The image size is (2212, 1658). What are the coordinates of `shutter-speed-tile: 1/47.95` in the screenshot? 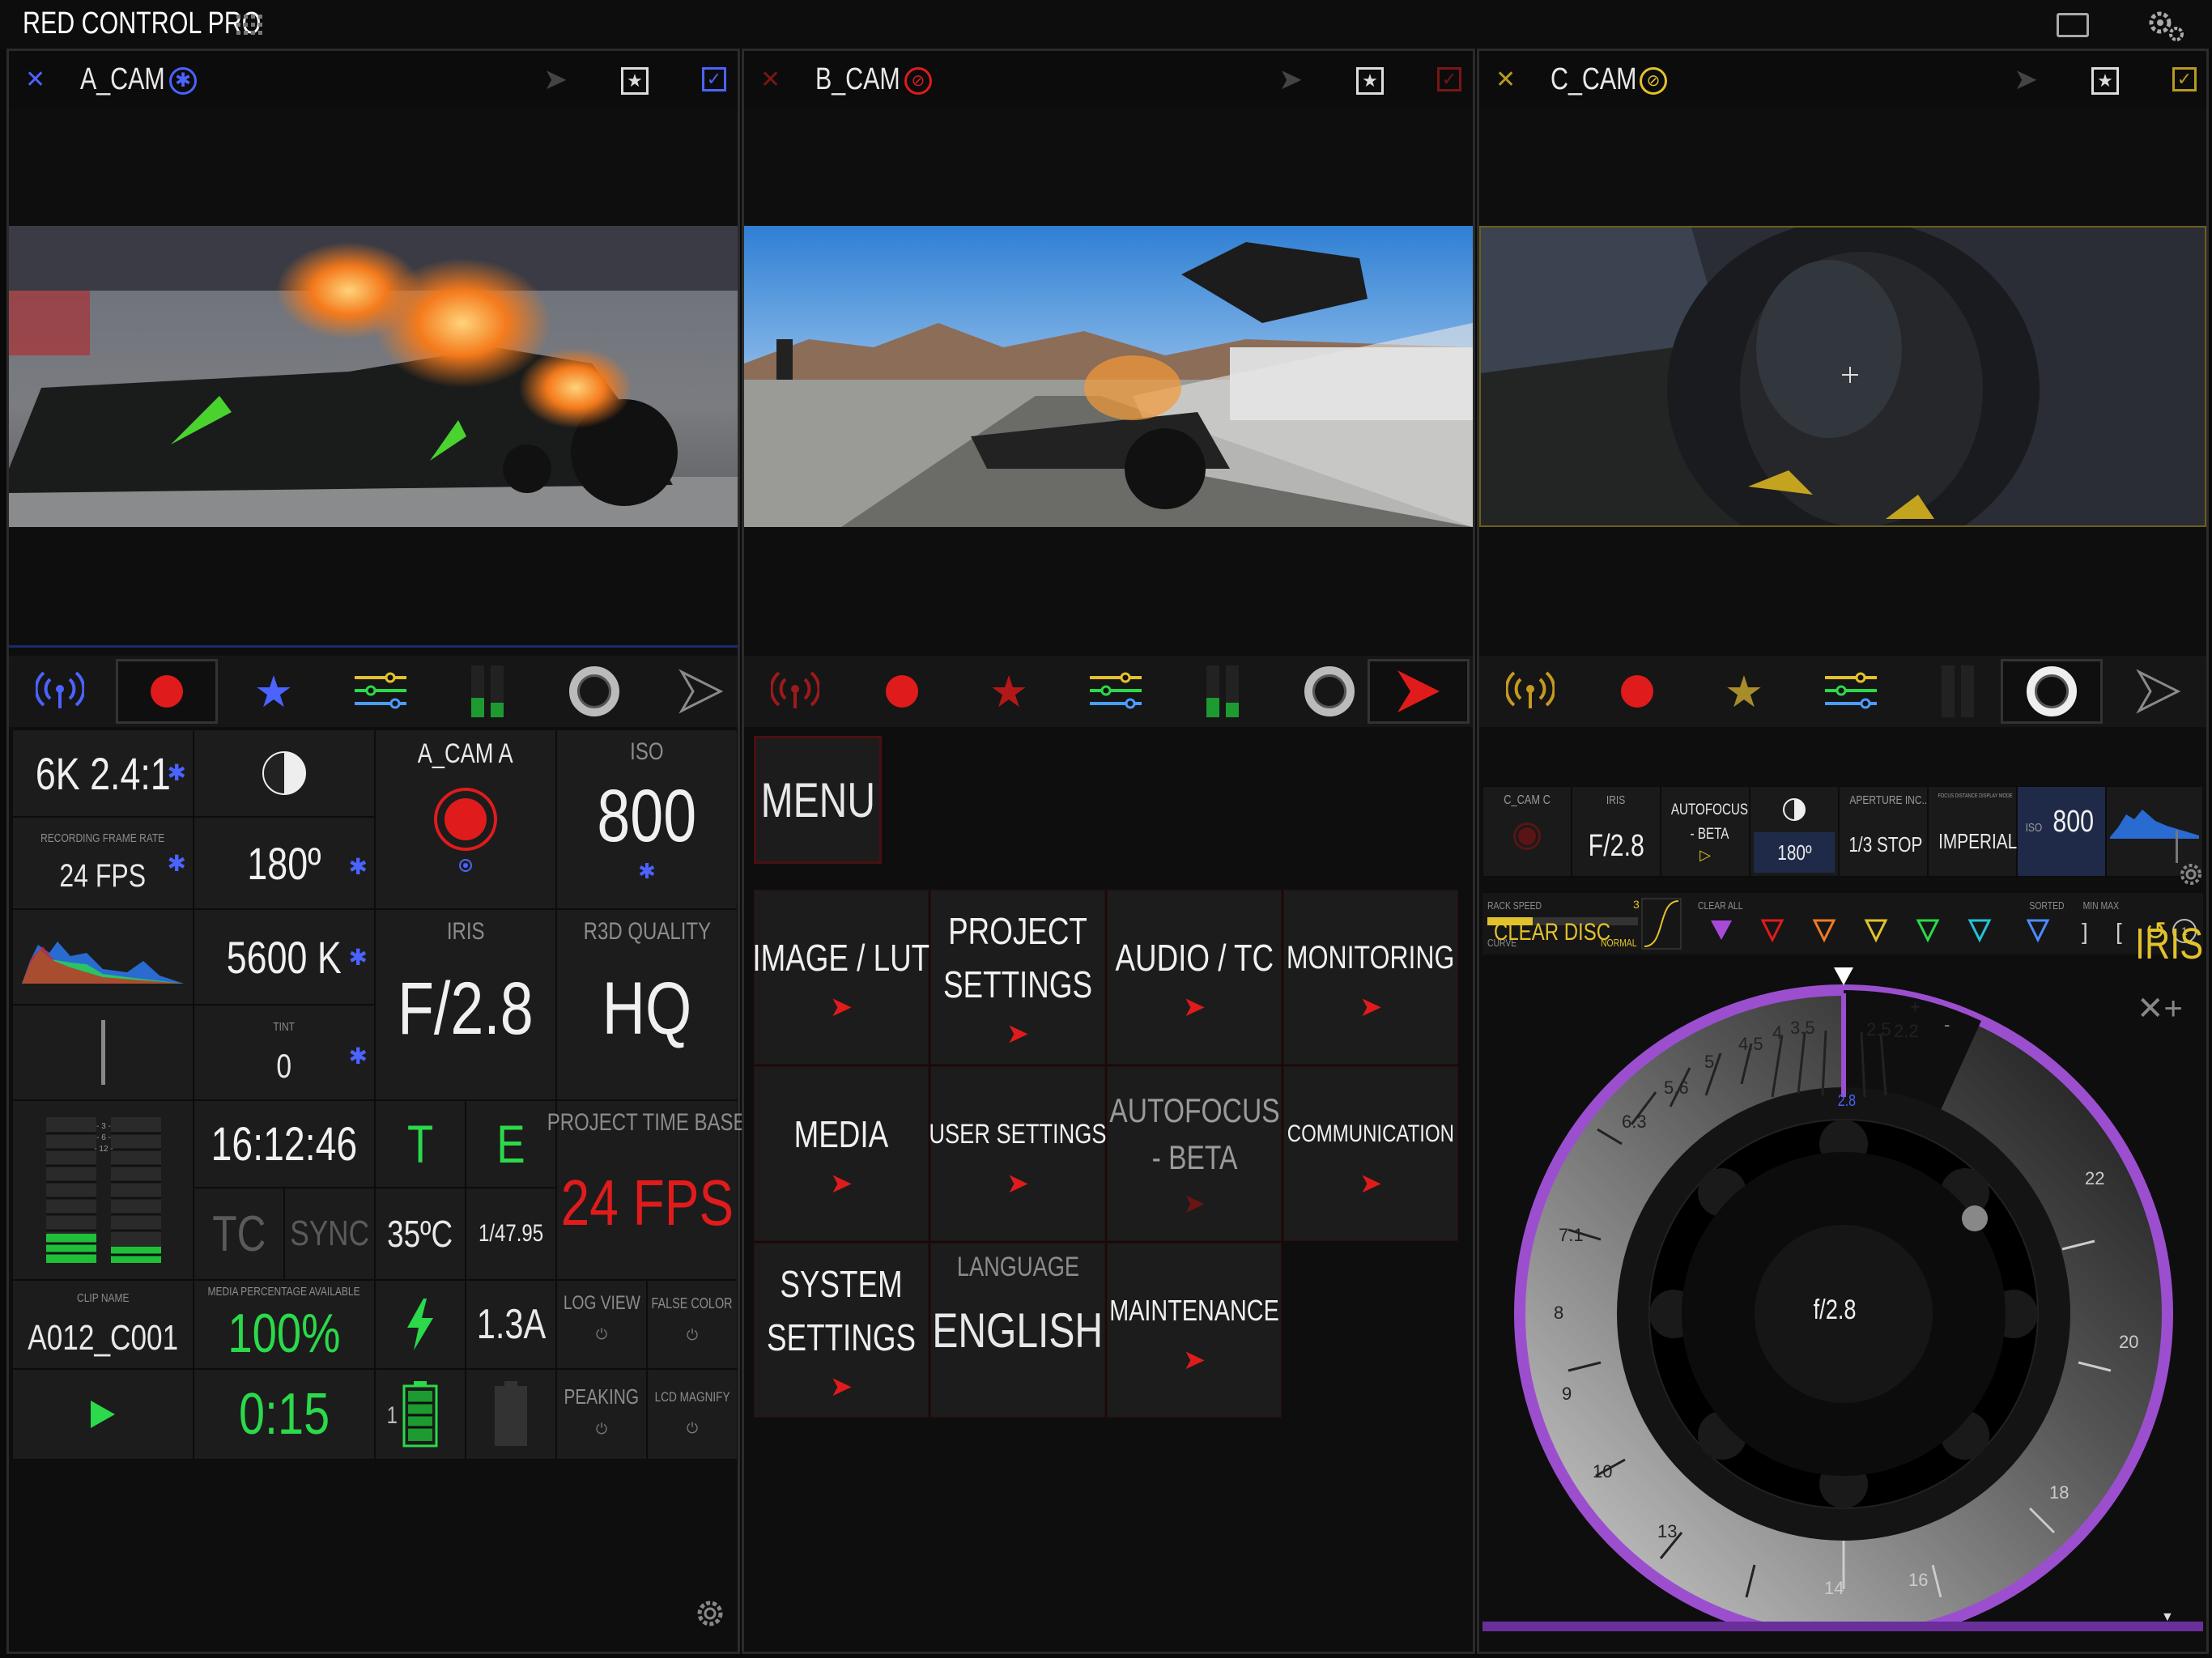 It's located at (511, 1234).